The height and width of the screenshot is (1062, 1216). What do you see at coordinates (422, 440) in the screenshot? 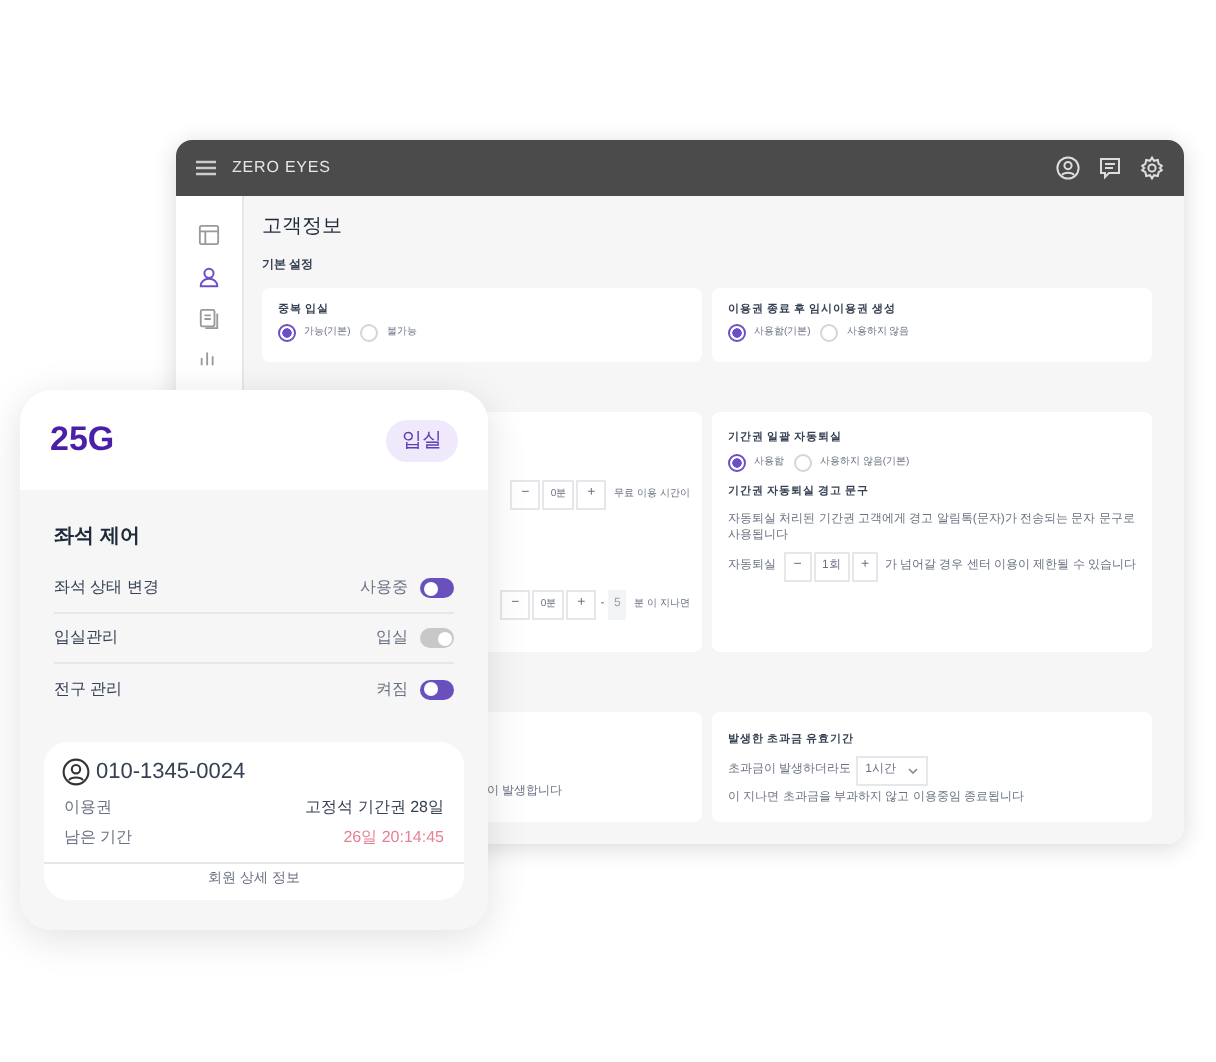
I see `status-badge: 입실` at bounding box center [422, 440].